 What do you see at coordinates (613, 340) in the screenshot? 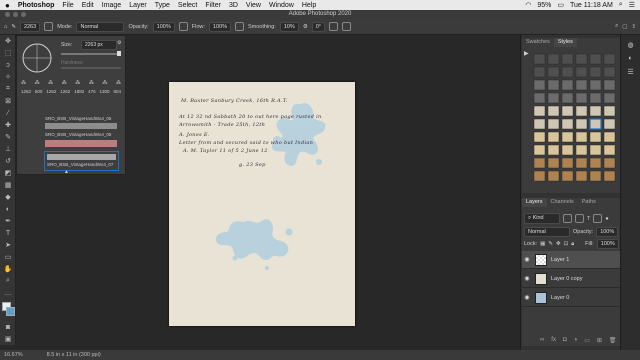
I see `delete-layer-icon: 🗑︎` at bounding box center [613, 340].